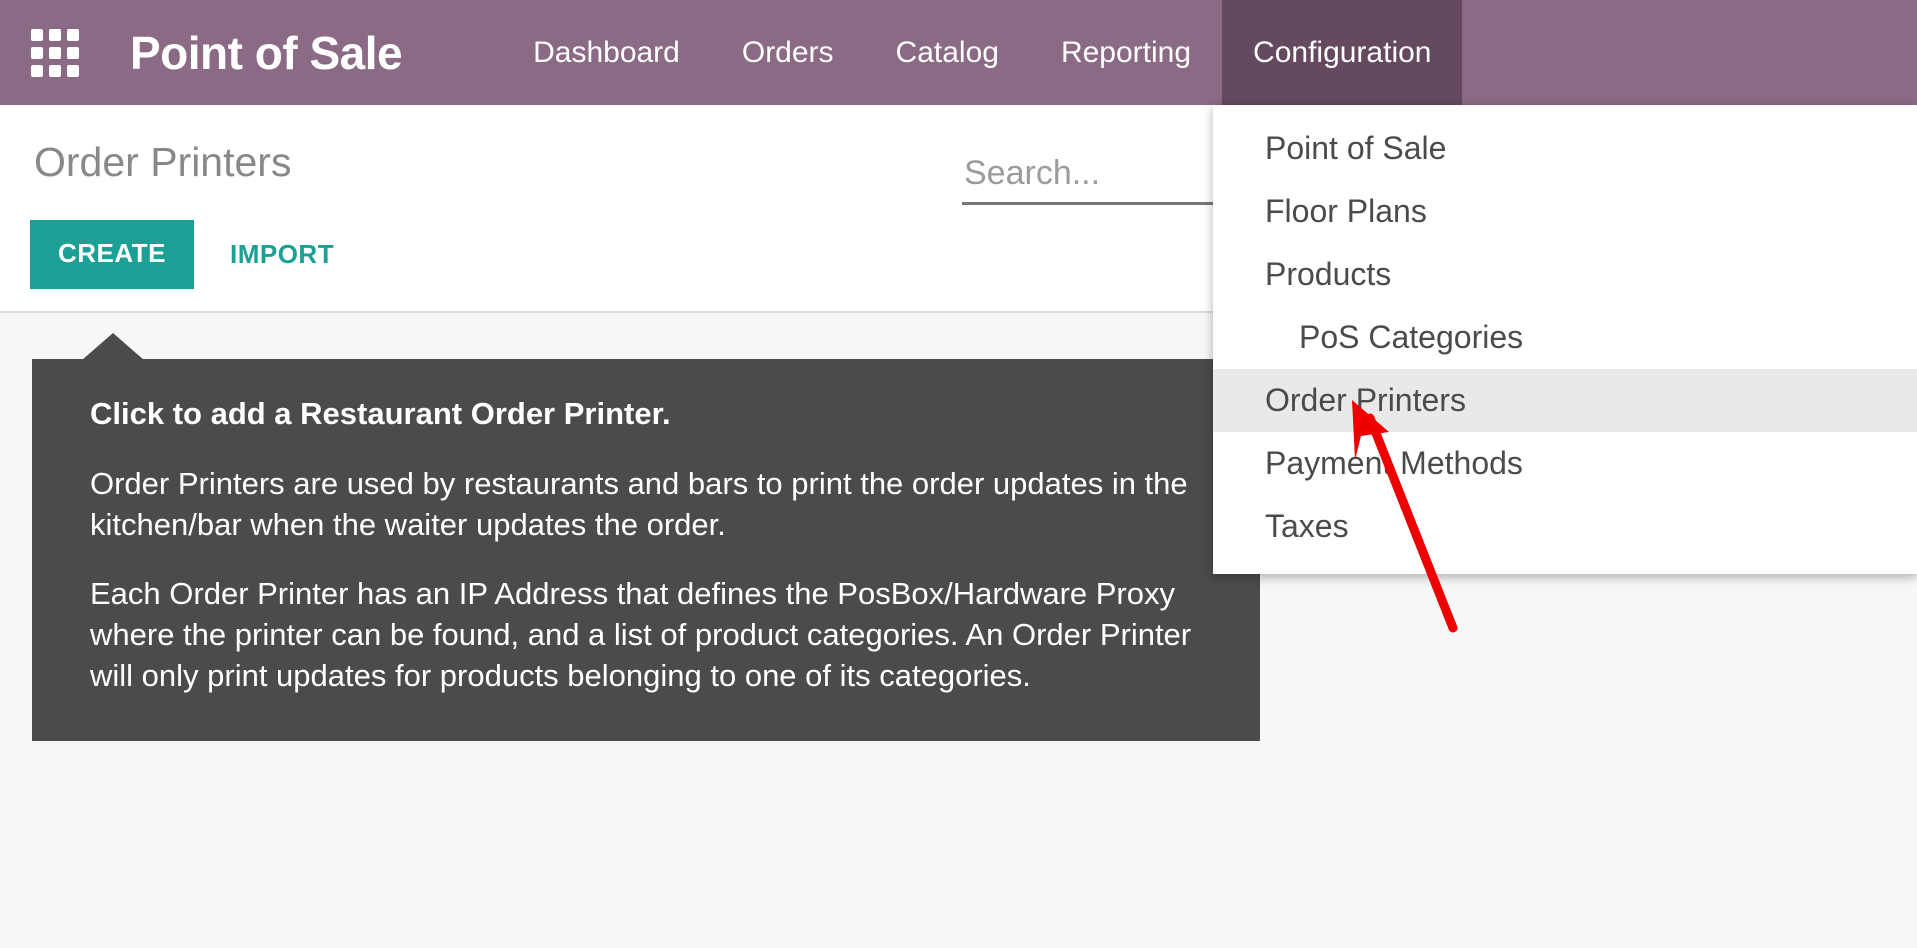  Describe the element at coordinates (1565, 148) in the screenshot. I see `menu-item-point-of-sale: Point of Sale` at that location.